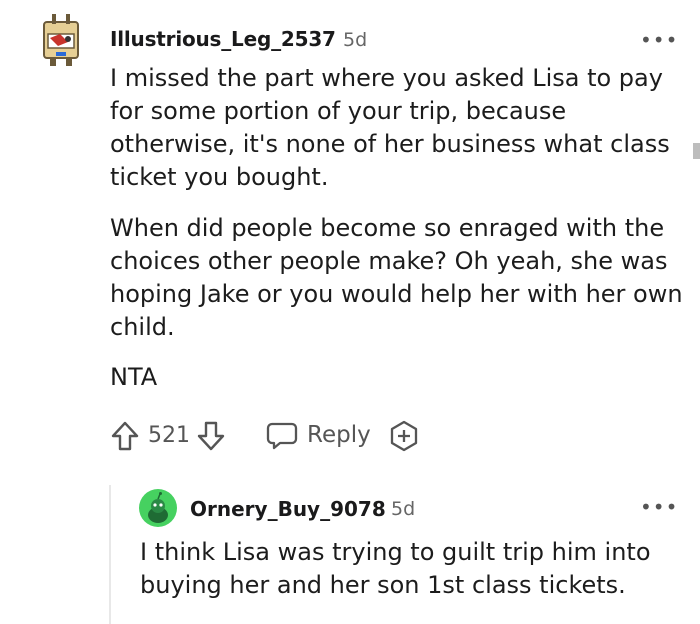 The width and height of the screenshot is (700, 624). Describe the element at coordinates (125, 436) in the screenshot. I see `upvote-icon` at that location.